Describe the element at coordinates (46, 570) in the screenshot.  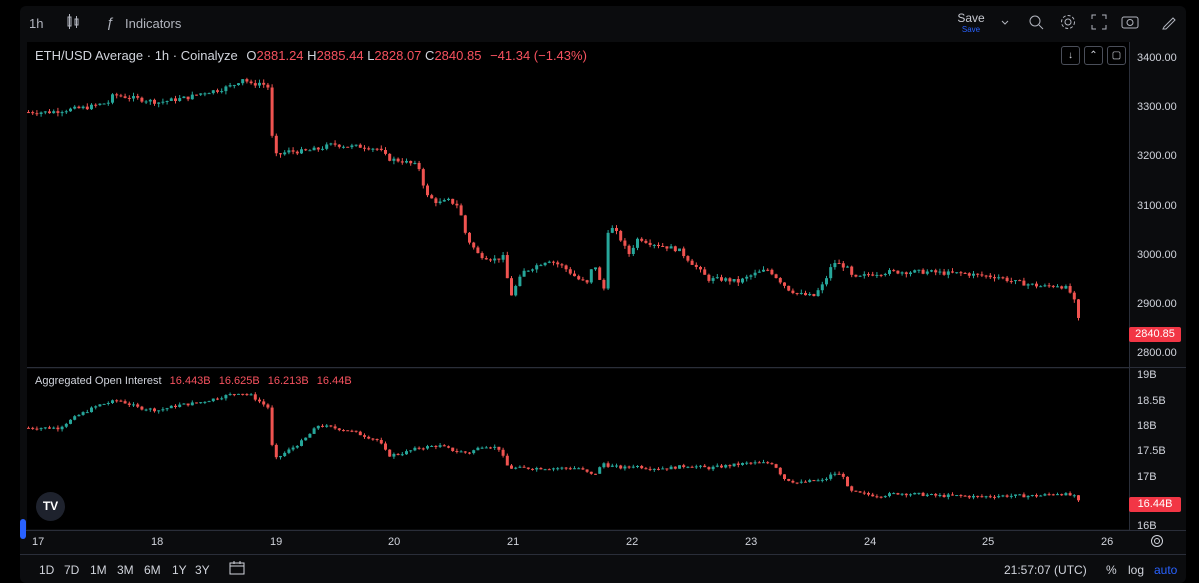
I see `range-button: 1D` at that location.